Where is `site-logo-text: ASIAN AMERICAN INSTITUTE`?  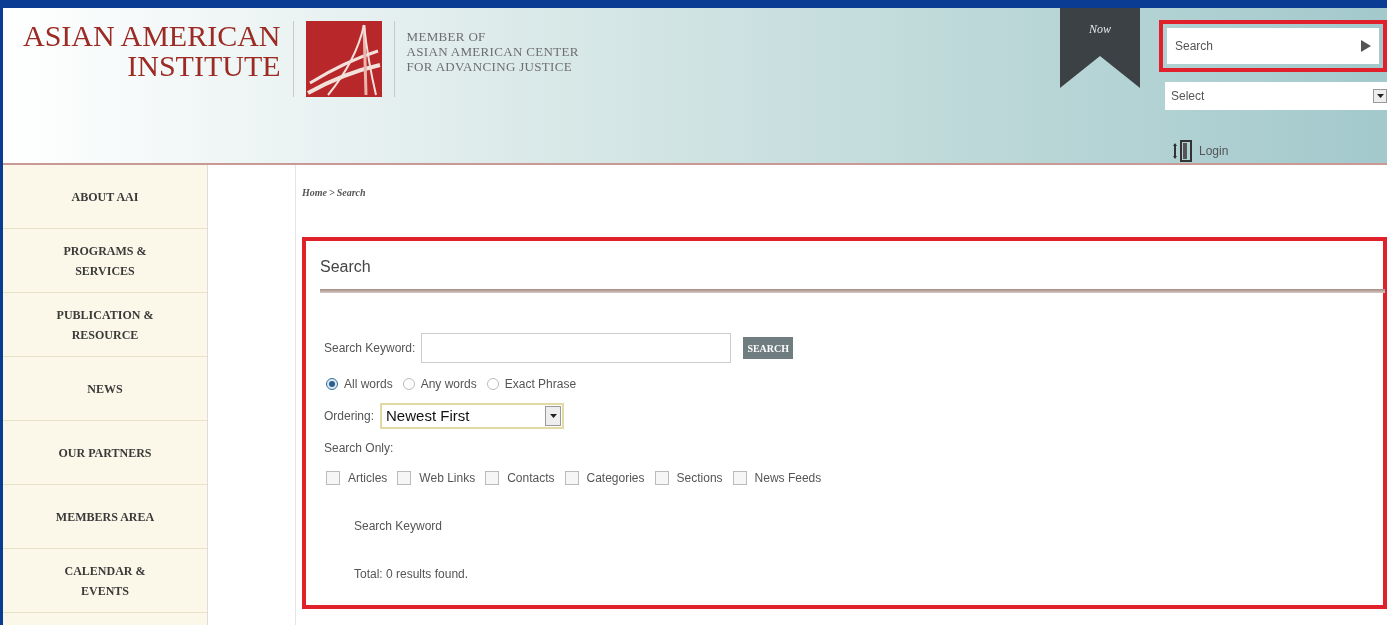
site-logo-text: ASIAN AMERICAN INSTITUTE is located at coordinates (152, 51).